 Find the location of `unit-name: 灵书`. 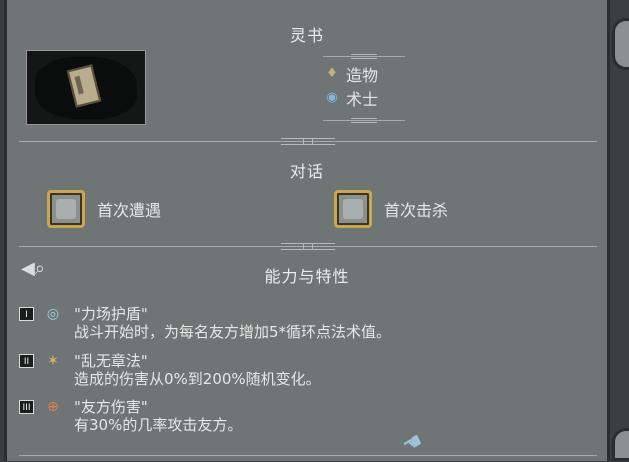

unit-name: 灵书 is located at coordinates (306, 35).